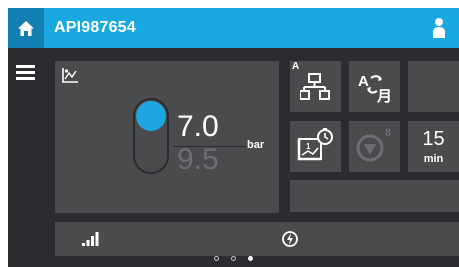 This screenshot has height=267, width=459. I want to click on schedule-icon: 1, so click(315, 144).